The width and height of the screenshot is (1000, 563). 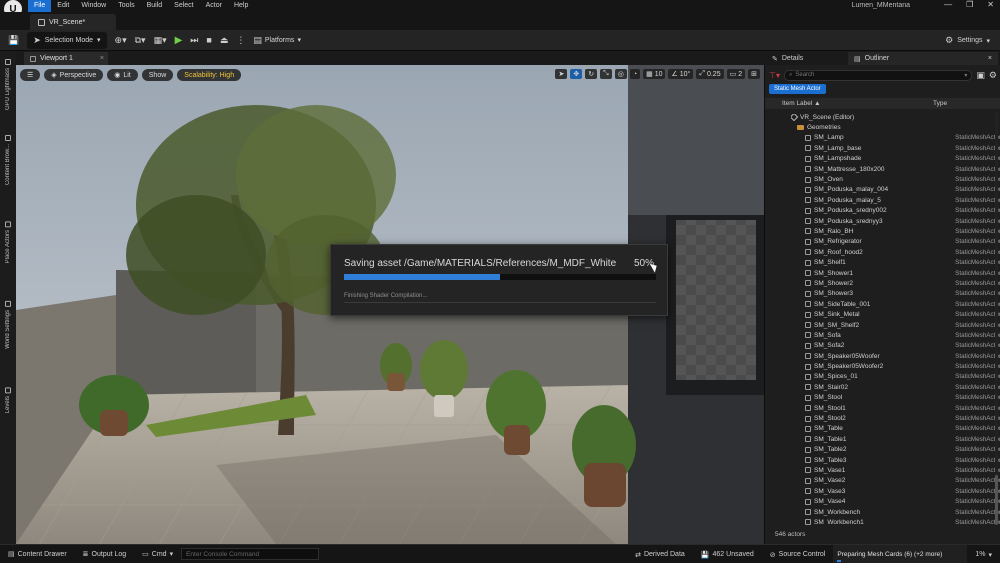 What do you see at coordinates (240, 40) in the screenshot?
I see `more-options-icon: ⋮` at bounding box center [240, 40].